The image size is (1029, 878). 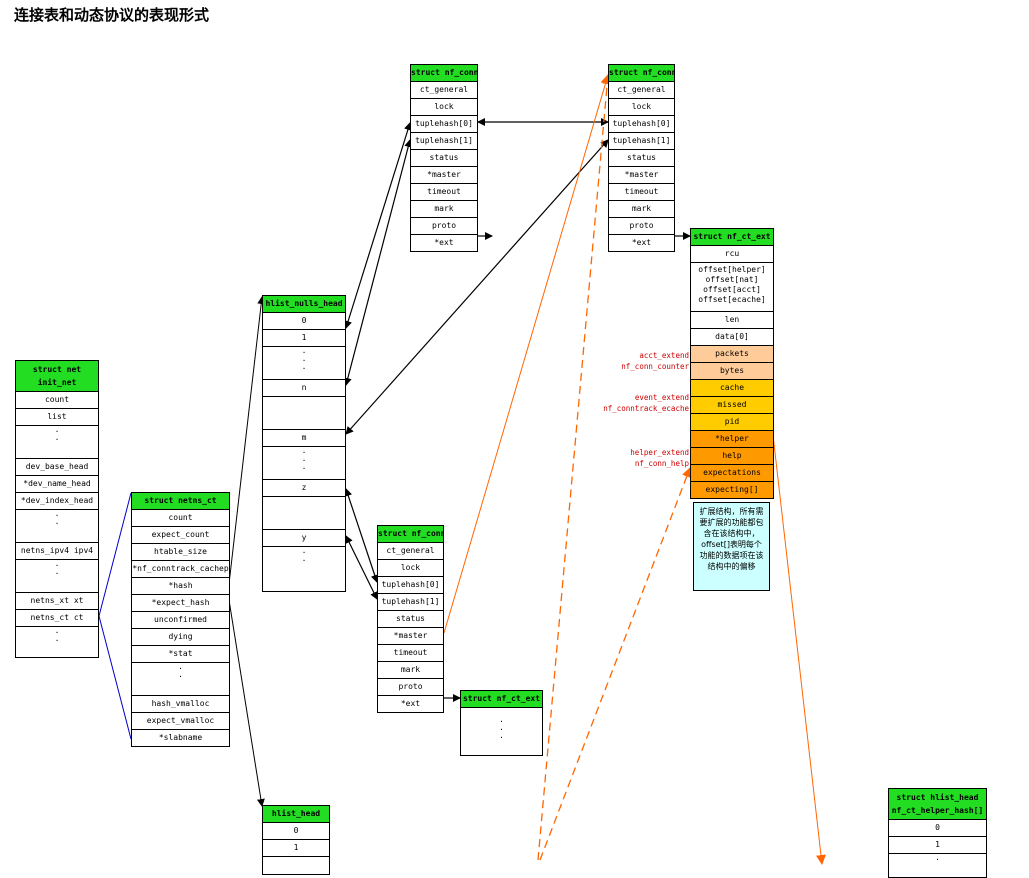 I want to click on field-bytes: bytes, so click(x=732, y=371).